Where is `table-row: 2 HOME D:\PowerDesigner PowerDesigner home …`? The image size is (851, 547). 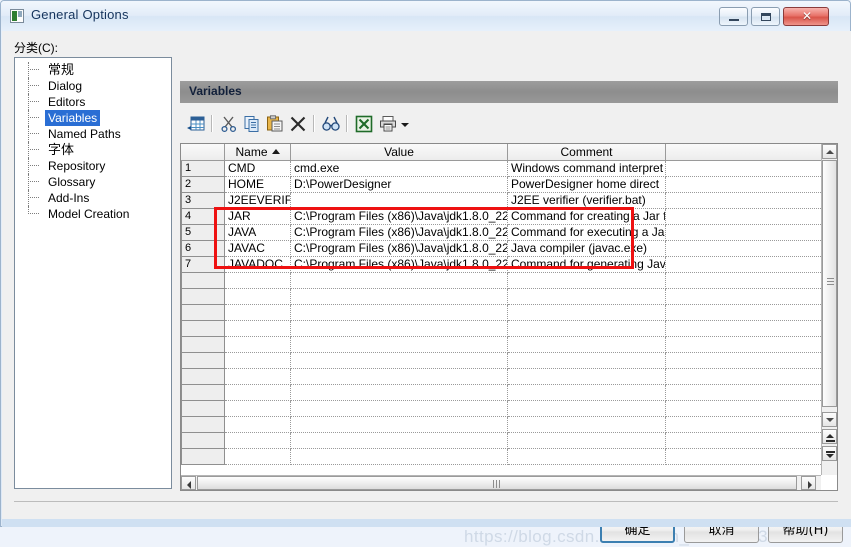
table-row: 2 HOME D:\PowerDesigner PowerDesigner home … is located at coordinates (501, 185).